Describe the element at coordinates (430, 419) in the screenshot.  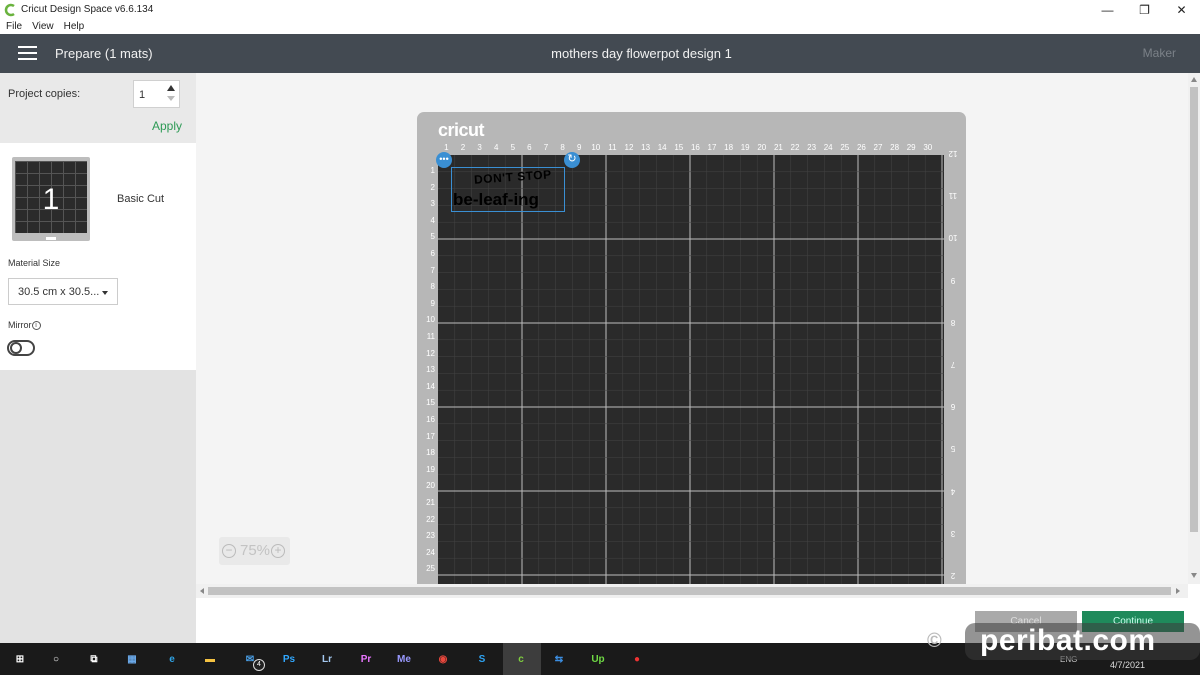
I see `ruler-left-label: 16` at that location.